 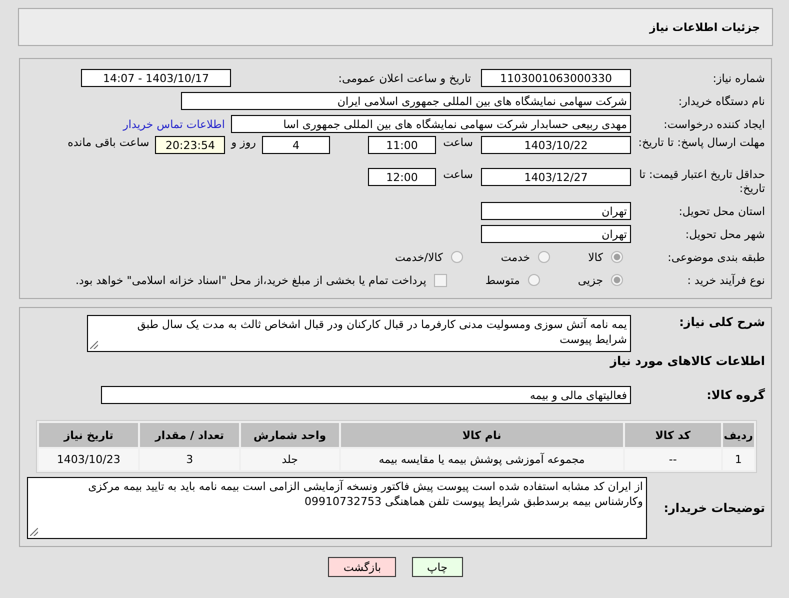 What do you see at coordinates (701, 143) in the screenshot?
I see `field-label: مهلت ارسال پاسخ: تا تاریخ:` at bounding box center [701, 143].